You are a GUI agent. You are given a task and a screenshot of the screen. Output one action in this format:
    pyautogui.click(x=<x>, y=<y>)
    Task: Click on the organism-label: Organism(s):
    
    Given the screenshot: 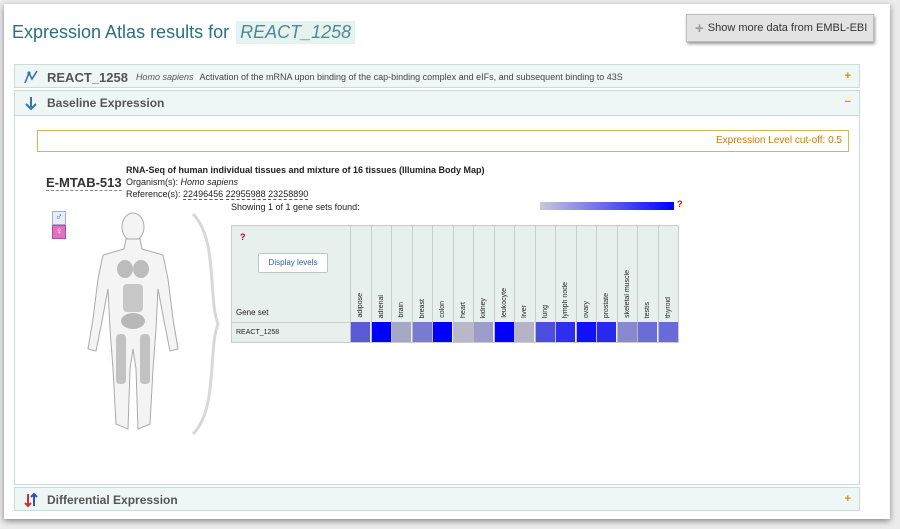 What is the action you would take?
    pyautogui.click(x=152, y=182)
    